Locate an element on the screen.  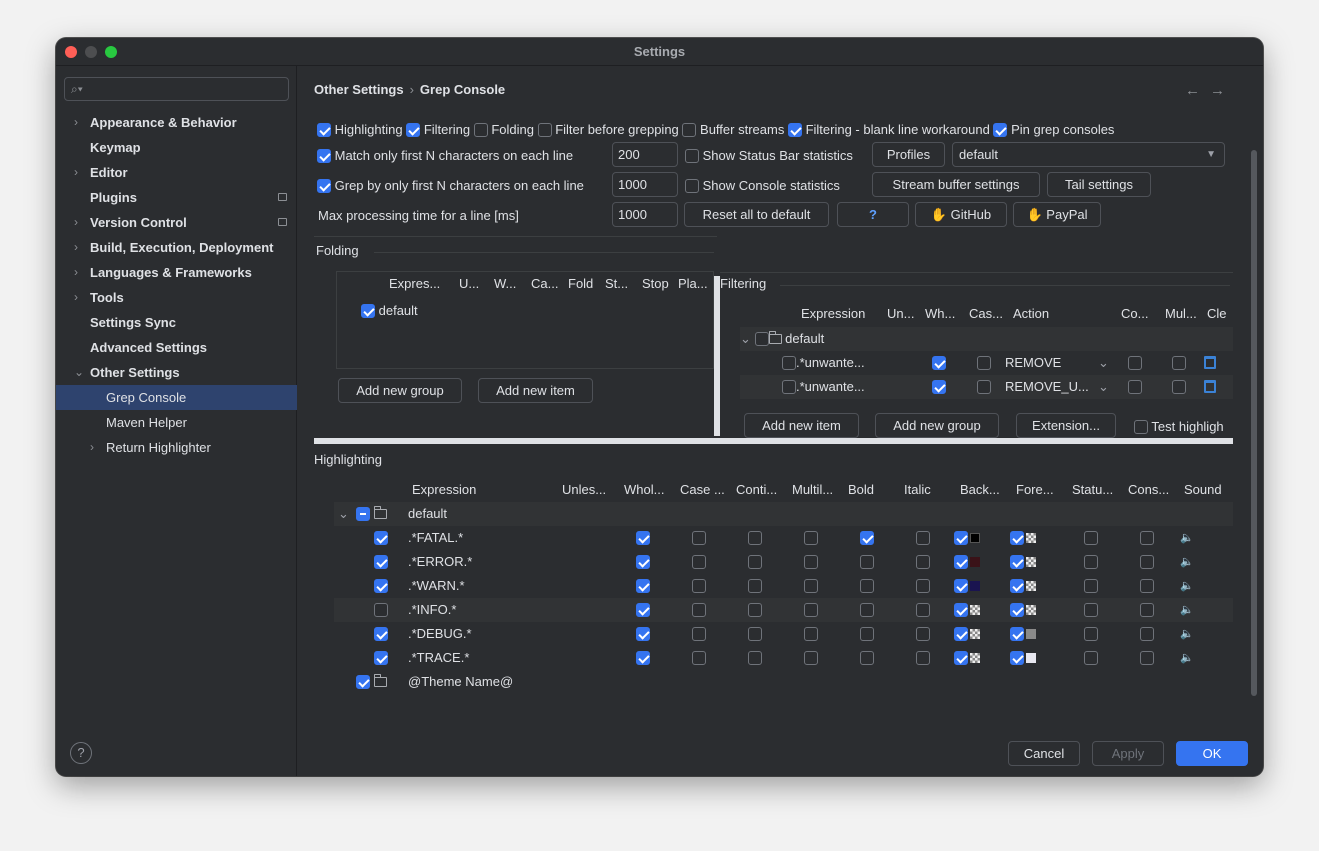
tail-settings-button: Tail settings is located at coordinates (1099, 184).